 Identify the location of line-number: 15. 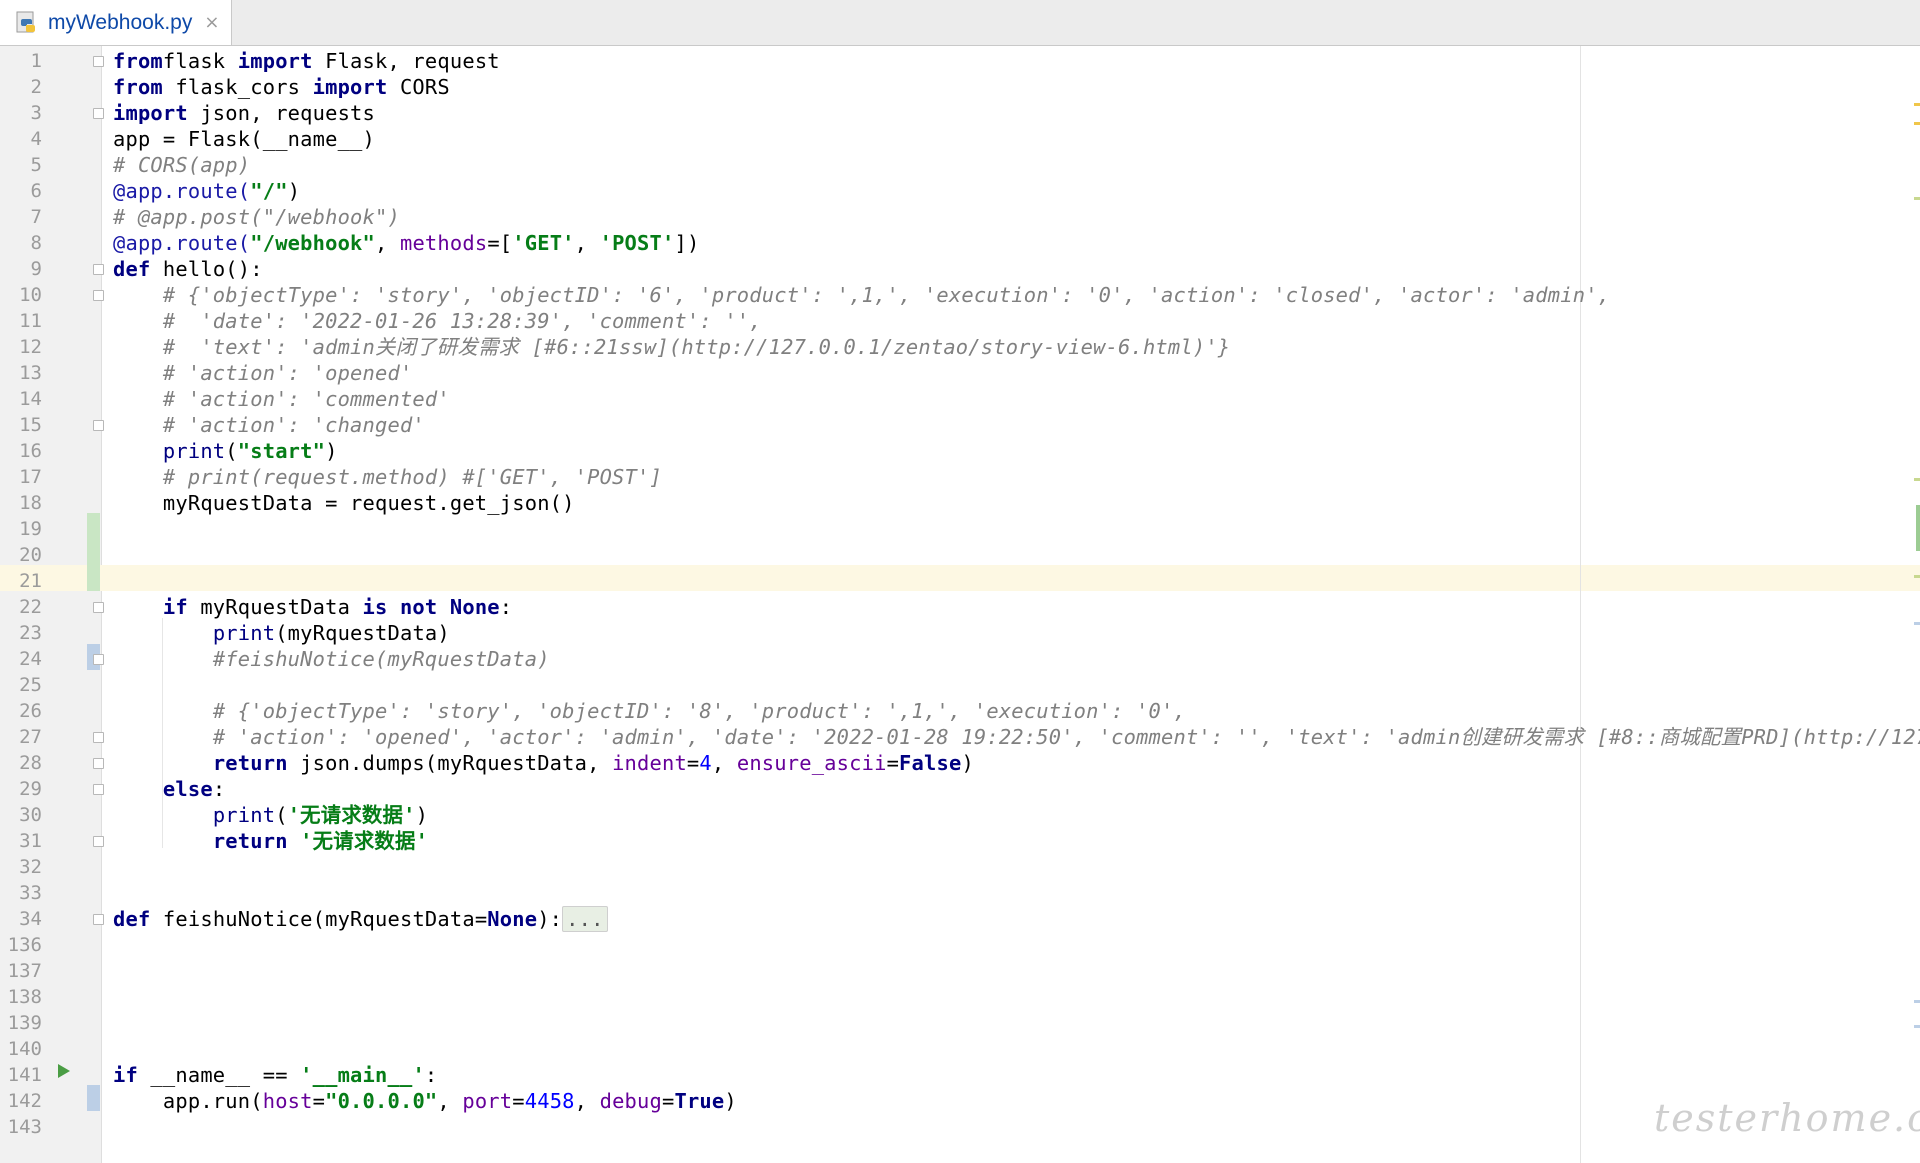
(30, 425).